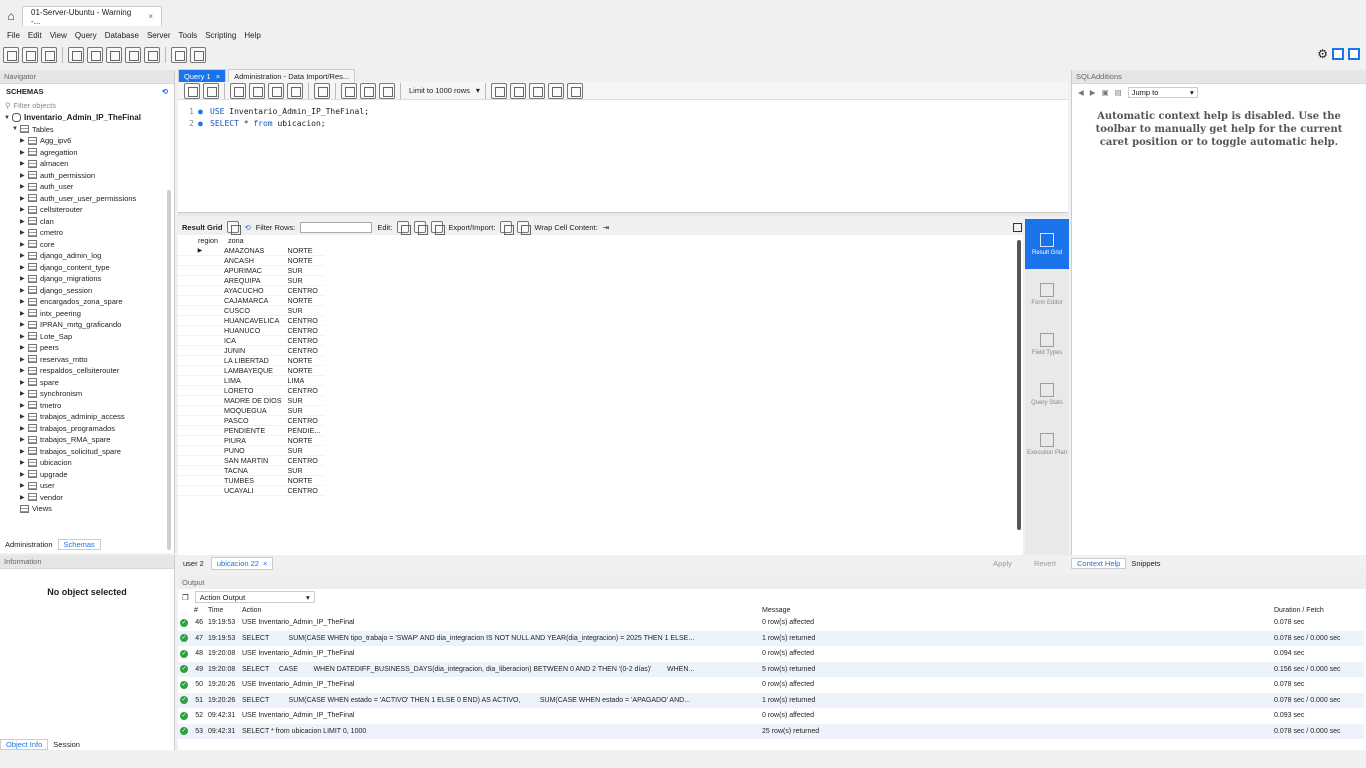 Image resolution: width=1366 pixels, height=768 pixels. Describe the element at coordinates (89, 141) in the screenshot. I see `table-item: ▶ Agg_ipv6` at that location.